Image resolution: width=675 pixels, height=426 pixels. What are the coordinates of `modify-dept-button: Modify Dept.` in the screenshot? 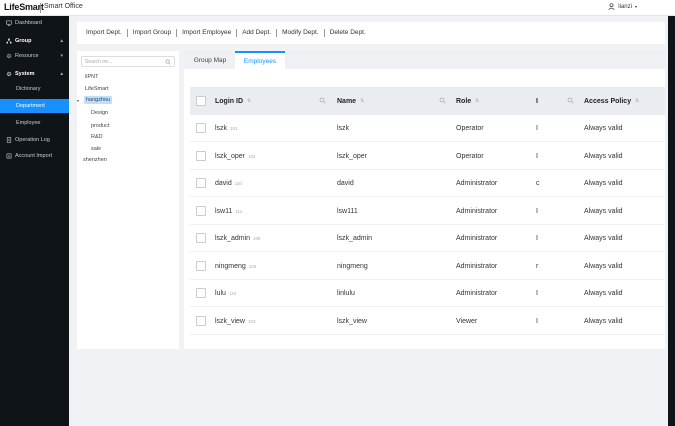 It's located at (301, 33).